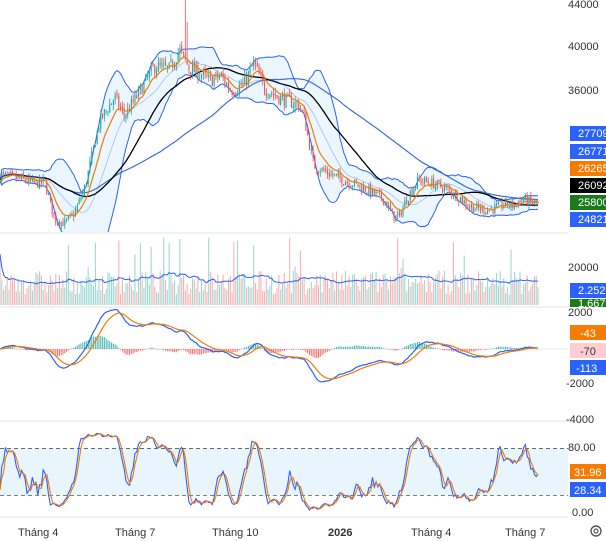  I want to click on stoch-tick-80: 80.00, so click(582, 448).